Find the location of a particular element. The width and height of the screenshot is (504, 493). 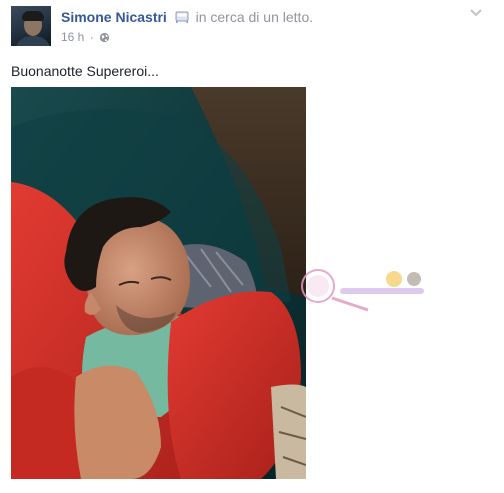

blog-watermark-logo is located at coordinates (362, 290).